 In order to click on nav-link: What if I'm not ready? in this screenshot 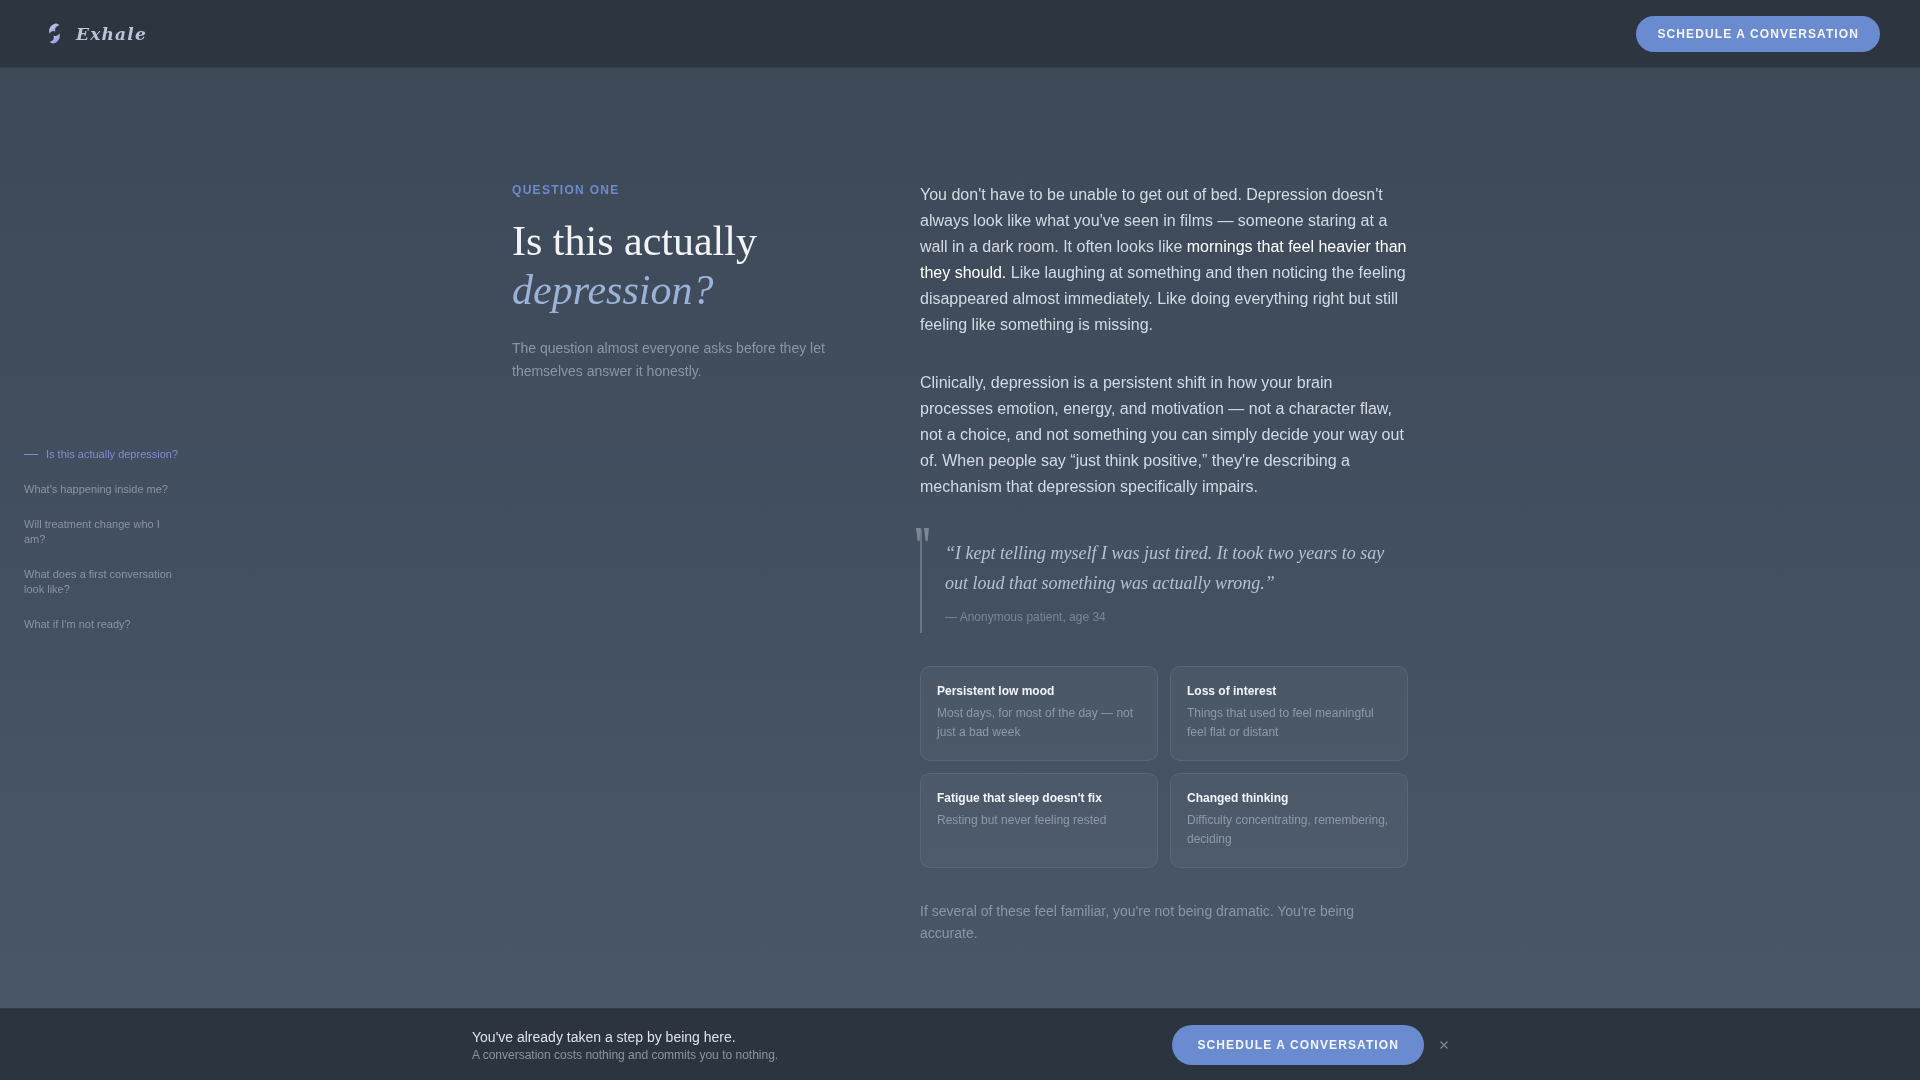, I will do `click(103, 624)`.